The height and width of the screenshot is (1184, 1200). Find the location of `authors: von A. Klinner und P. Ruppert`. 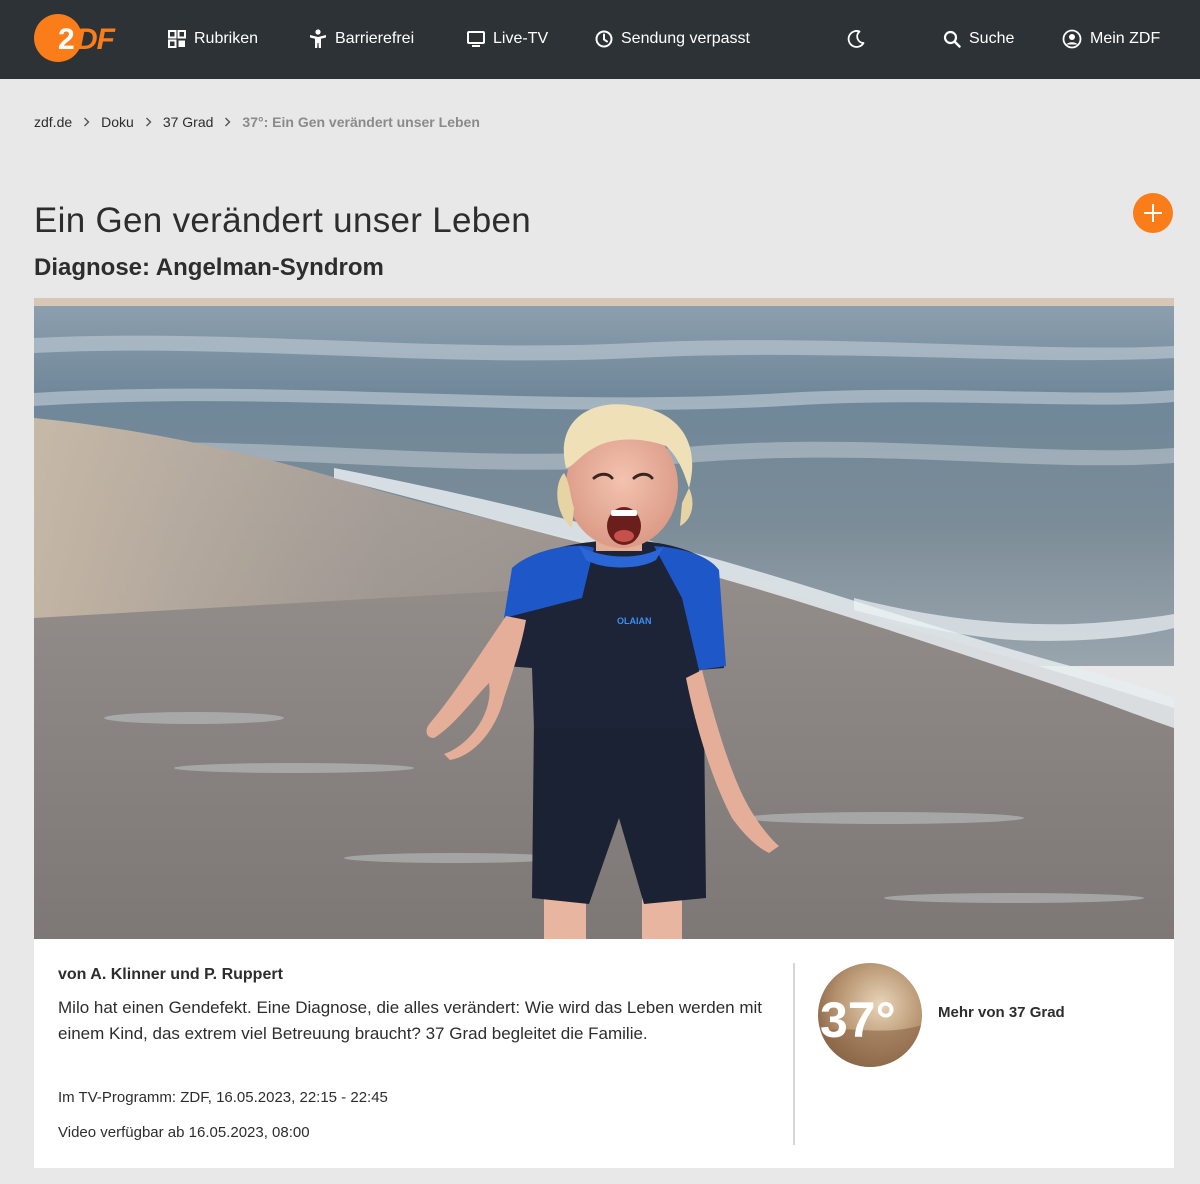

authors: von A. Klinner und P. Ruppert is located at coordinates (170, 974).